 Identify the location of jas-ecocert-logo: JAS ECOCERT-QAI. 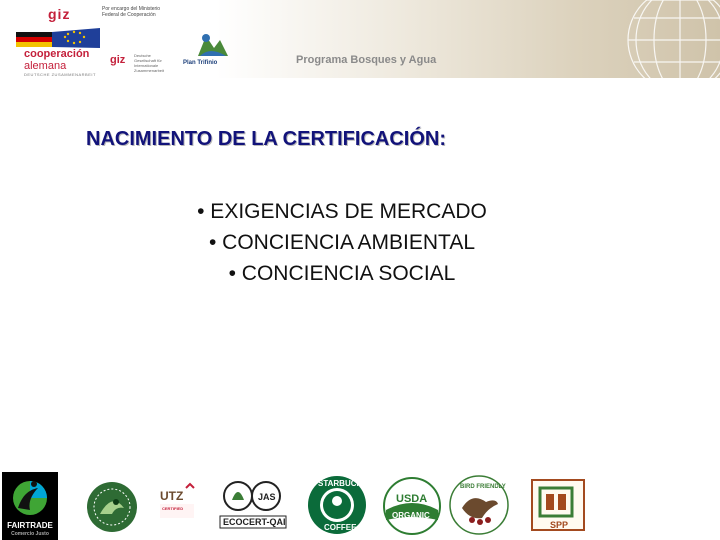
(253, 505).